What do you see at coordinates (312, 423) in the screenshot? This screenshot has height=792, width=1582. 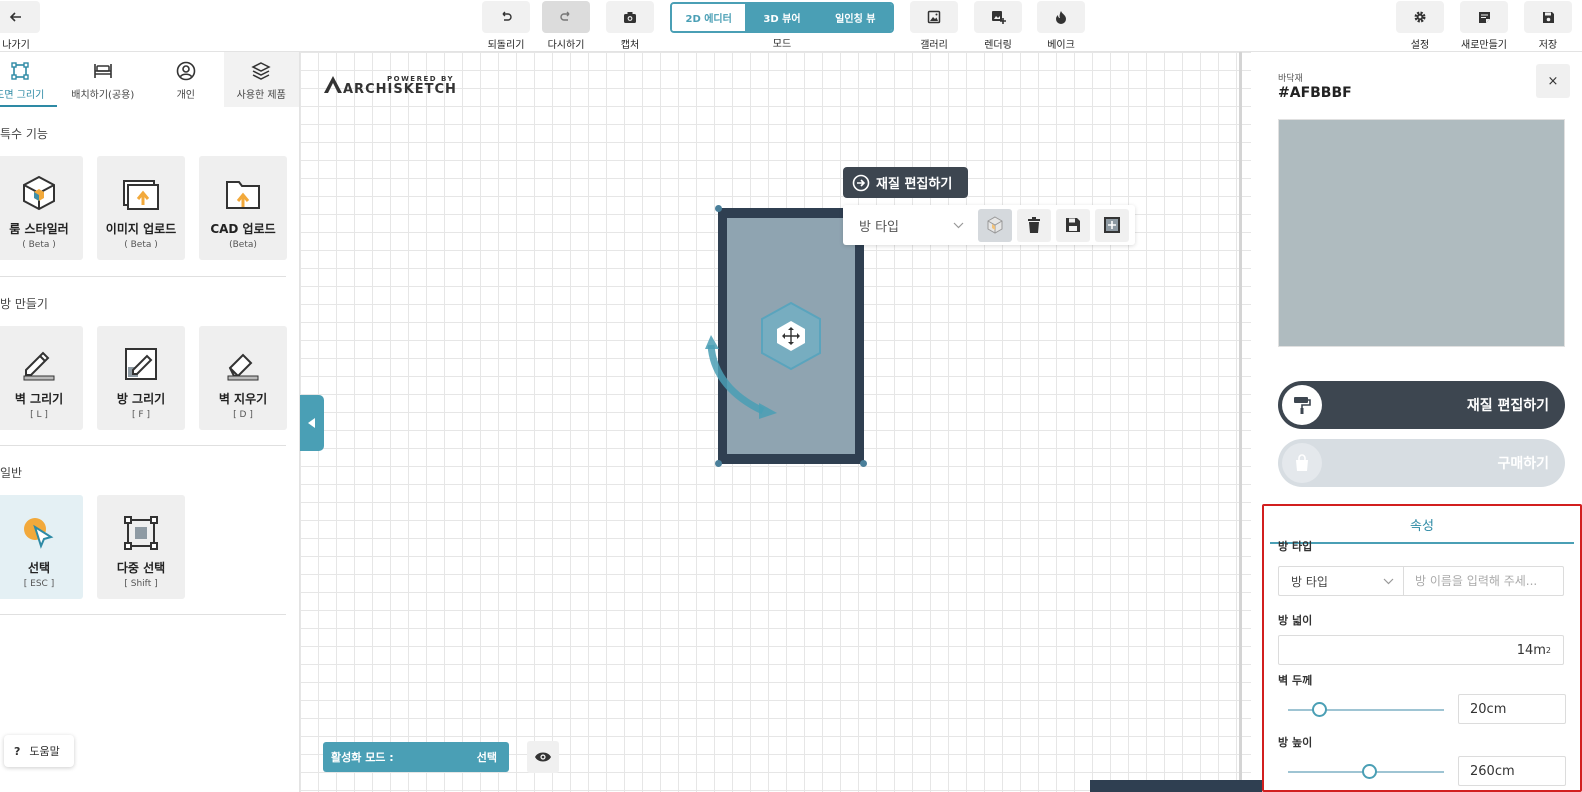 I see `collapse-left-panel-button` at bounding box center [312, 423].